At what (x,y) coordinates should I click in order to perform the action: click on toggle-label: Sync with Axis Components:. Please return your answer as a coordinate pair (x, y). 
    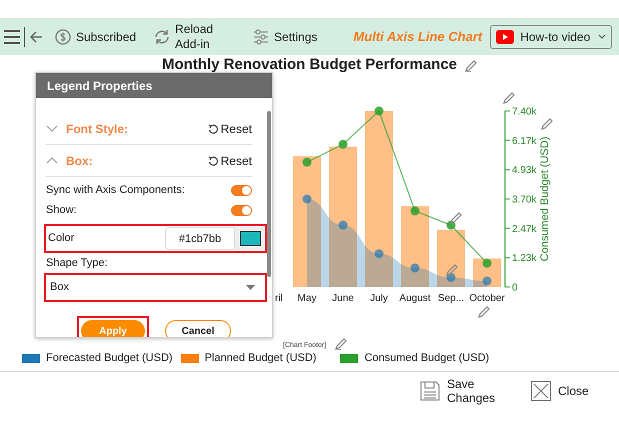
    Looking at the image, I should click on (115, 190).